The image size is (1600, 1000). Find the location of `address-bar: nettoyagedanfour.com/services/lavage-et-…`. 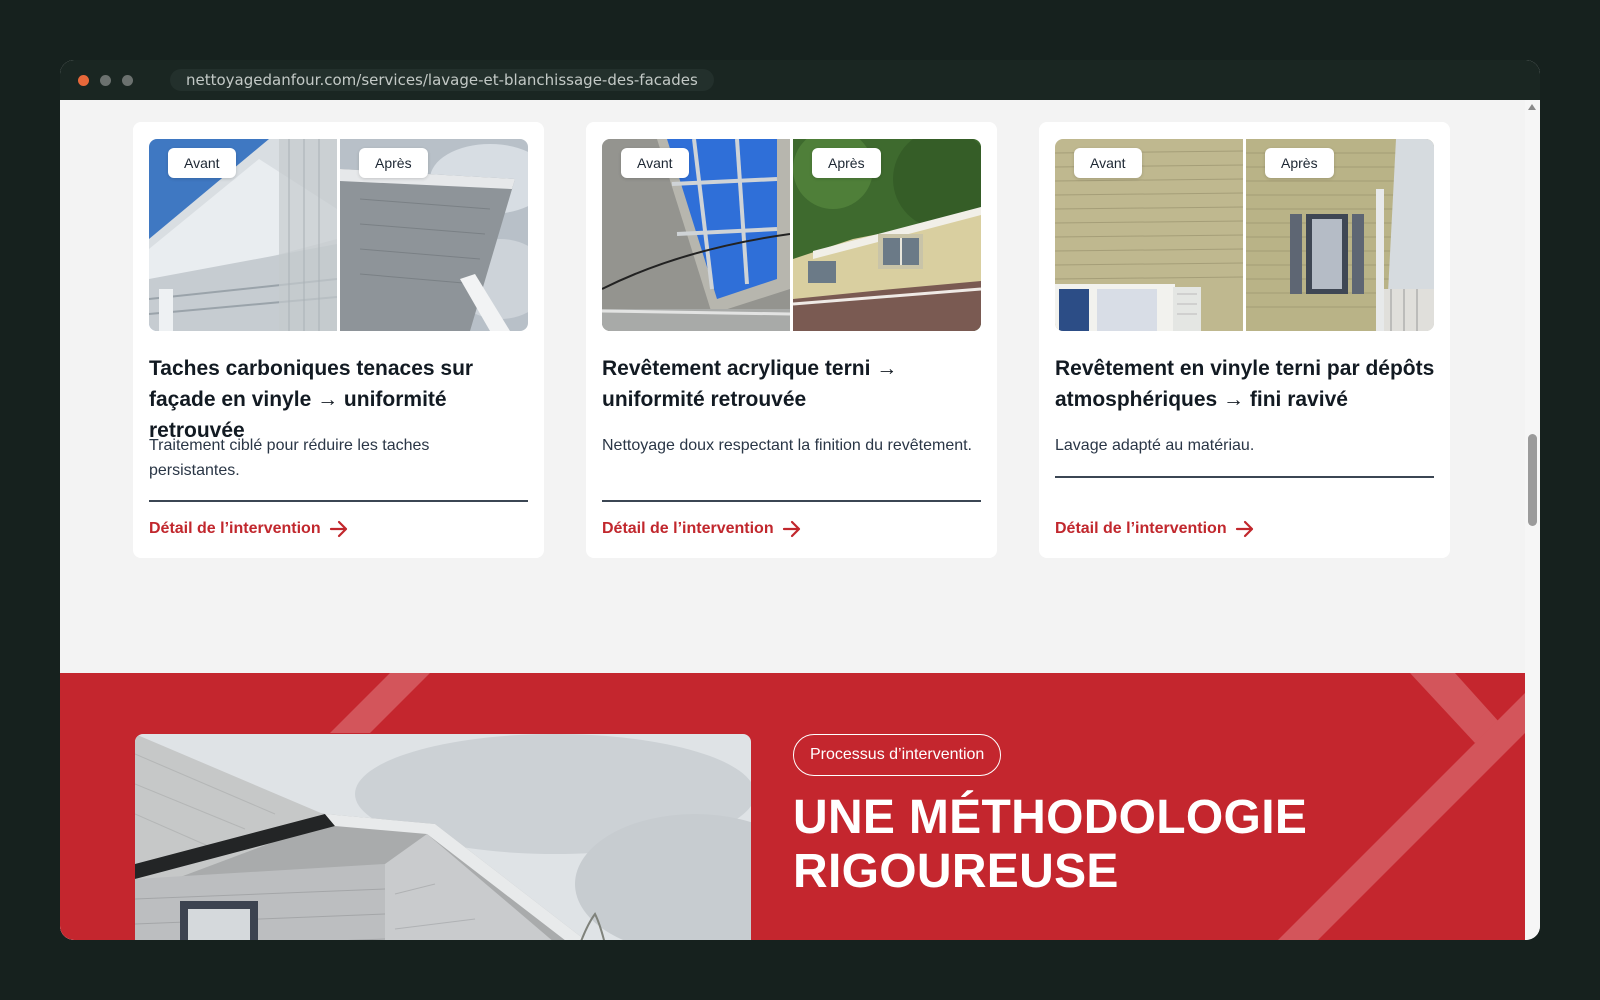

address-bar: nettoyagedanfour.com/services/lavage-et-… is located at coordinates (442, 80).